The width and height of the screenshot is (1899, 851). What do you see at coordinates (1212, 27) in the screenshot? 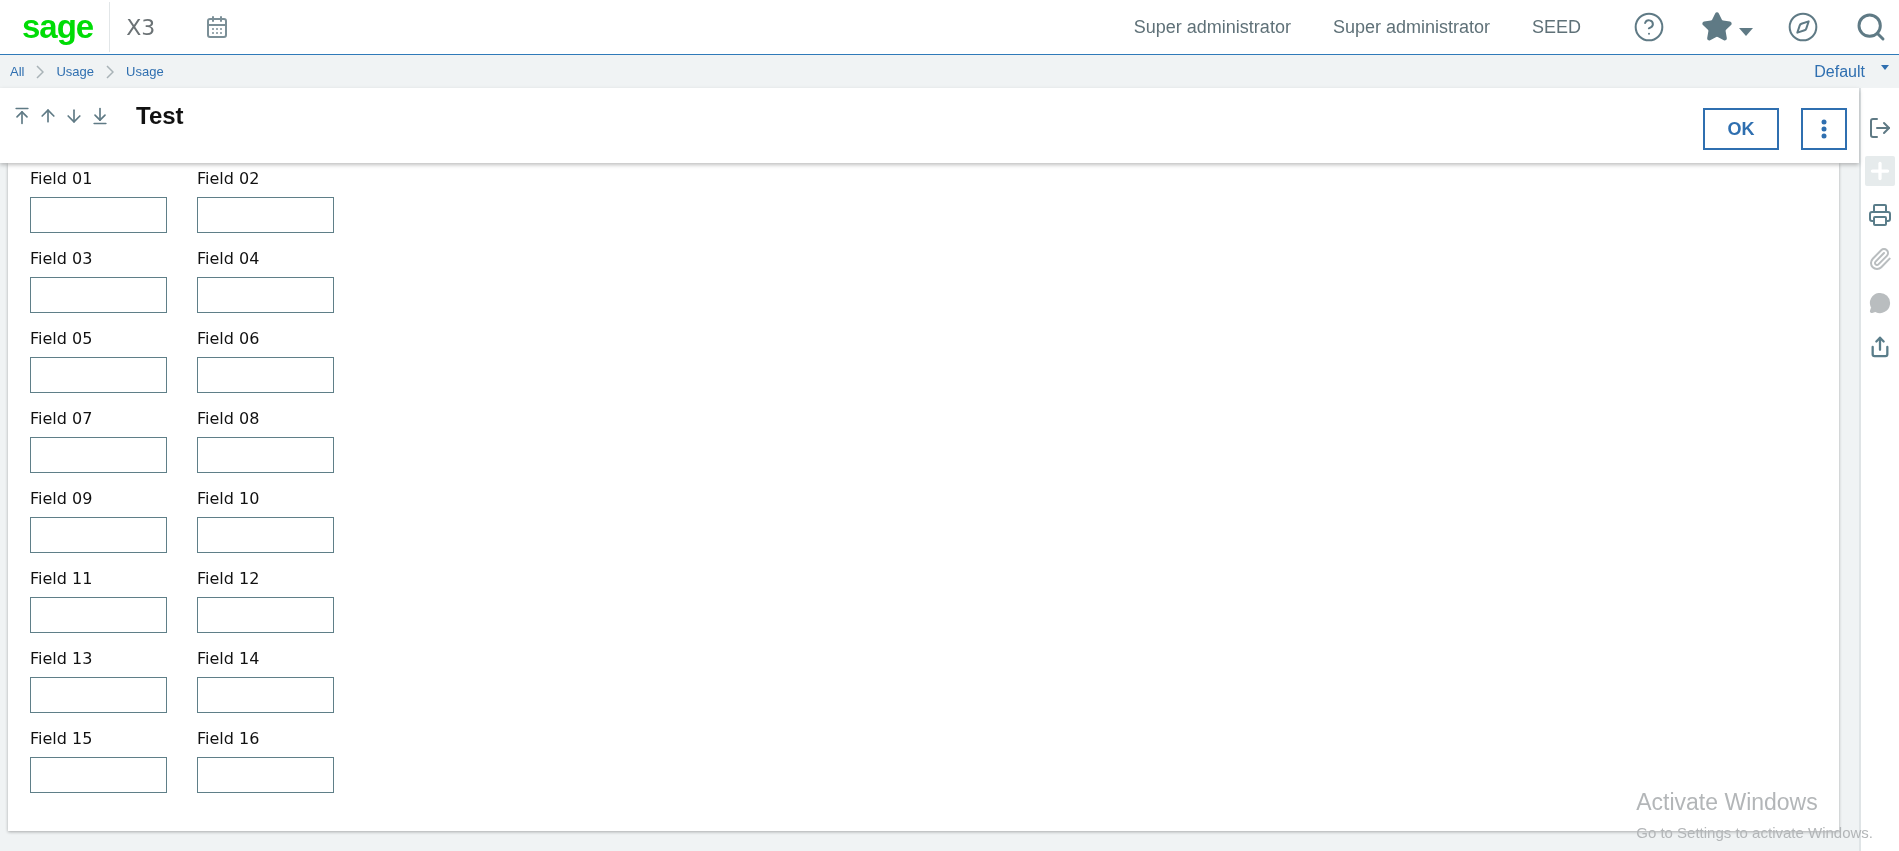
I see `user-name: Super administrator` at bounding box center [1212, 27].